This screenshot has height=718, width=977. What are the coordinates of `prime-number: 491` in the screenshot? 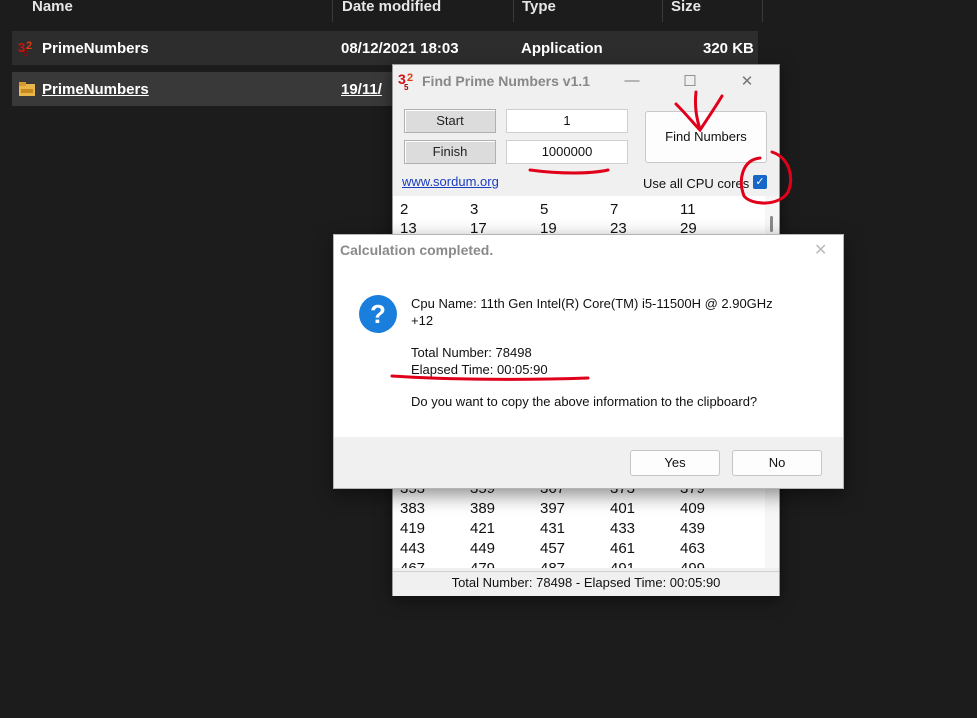 It's located at (622, 564).